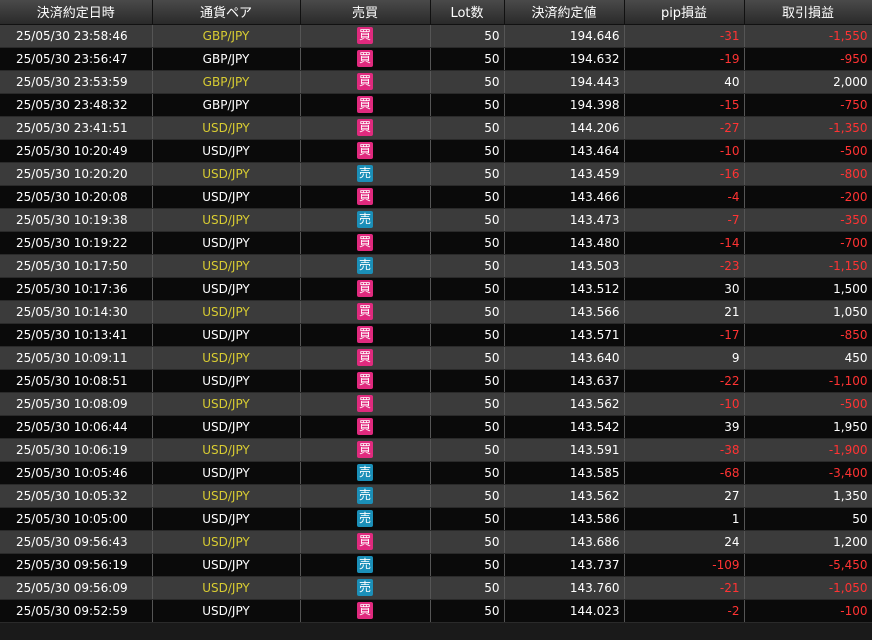 The width and height of the screenshot is (872, 640). What do you see at coordinates (808, 611) in the screenshot?
I see `cell-pl: -100` at bounding box center [808, 611].